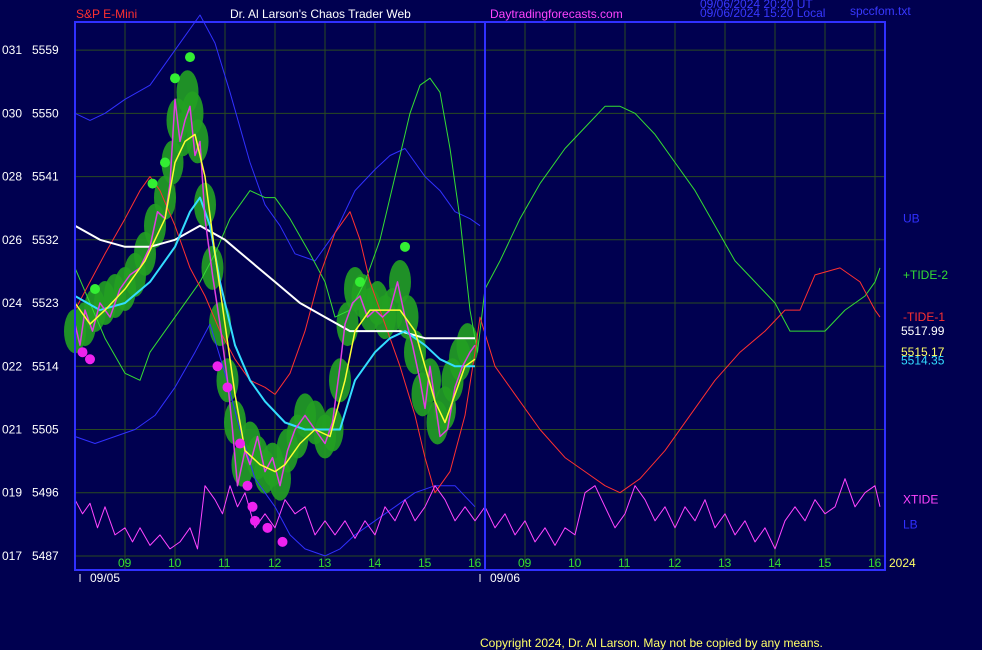 The height and width of the screenshot is (650, 982). I want to click on right-label-2: -TIDE-1, so click(924, 317).